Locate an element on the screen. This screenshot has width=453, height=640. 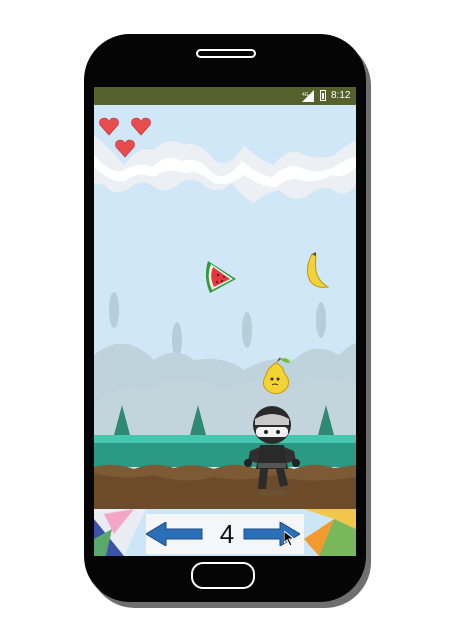
control-panel: 4 is located at coordinates (225, 534).